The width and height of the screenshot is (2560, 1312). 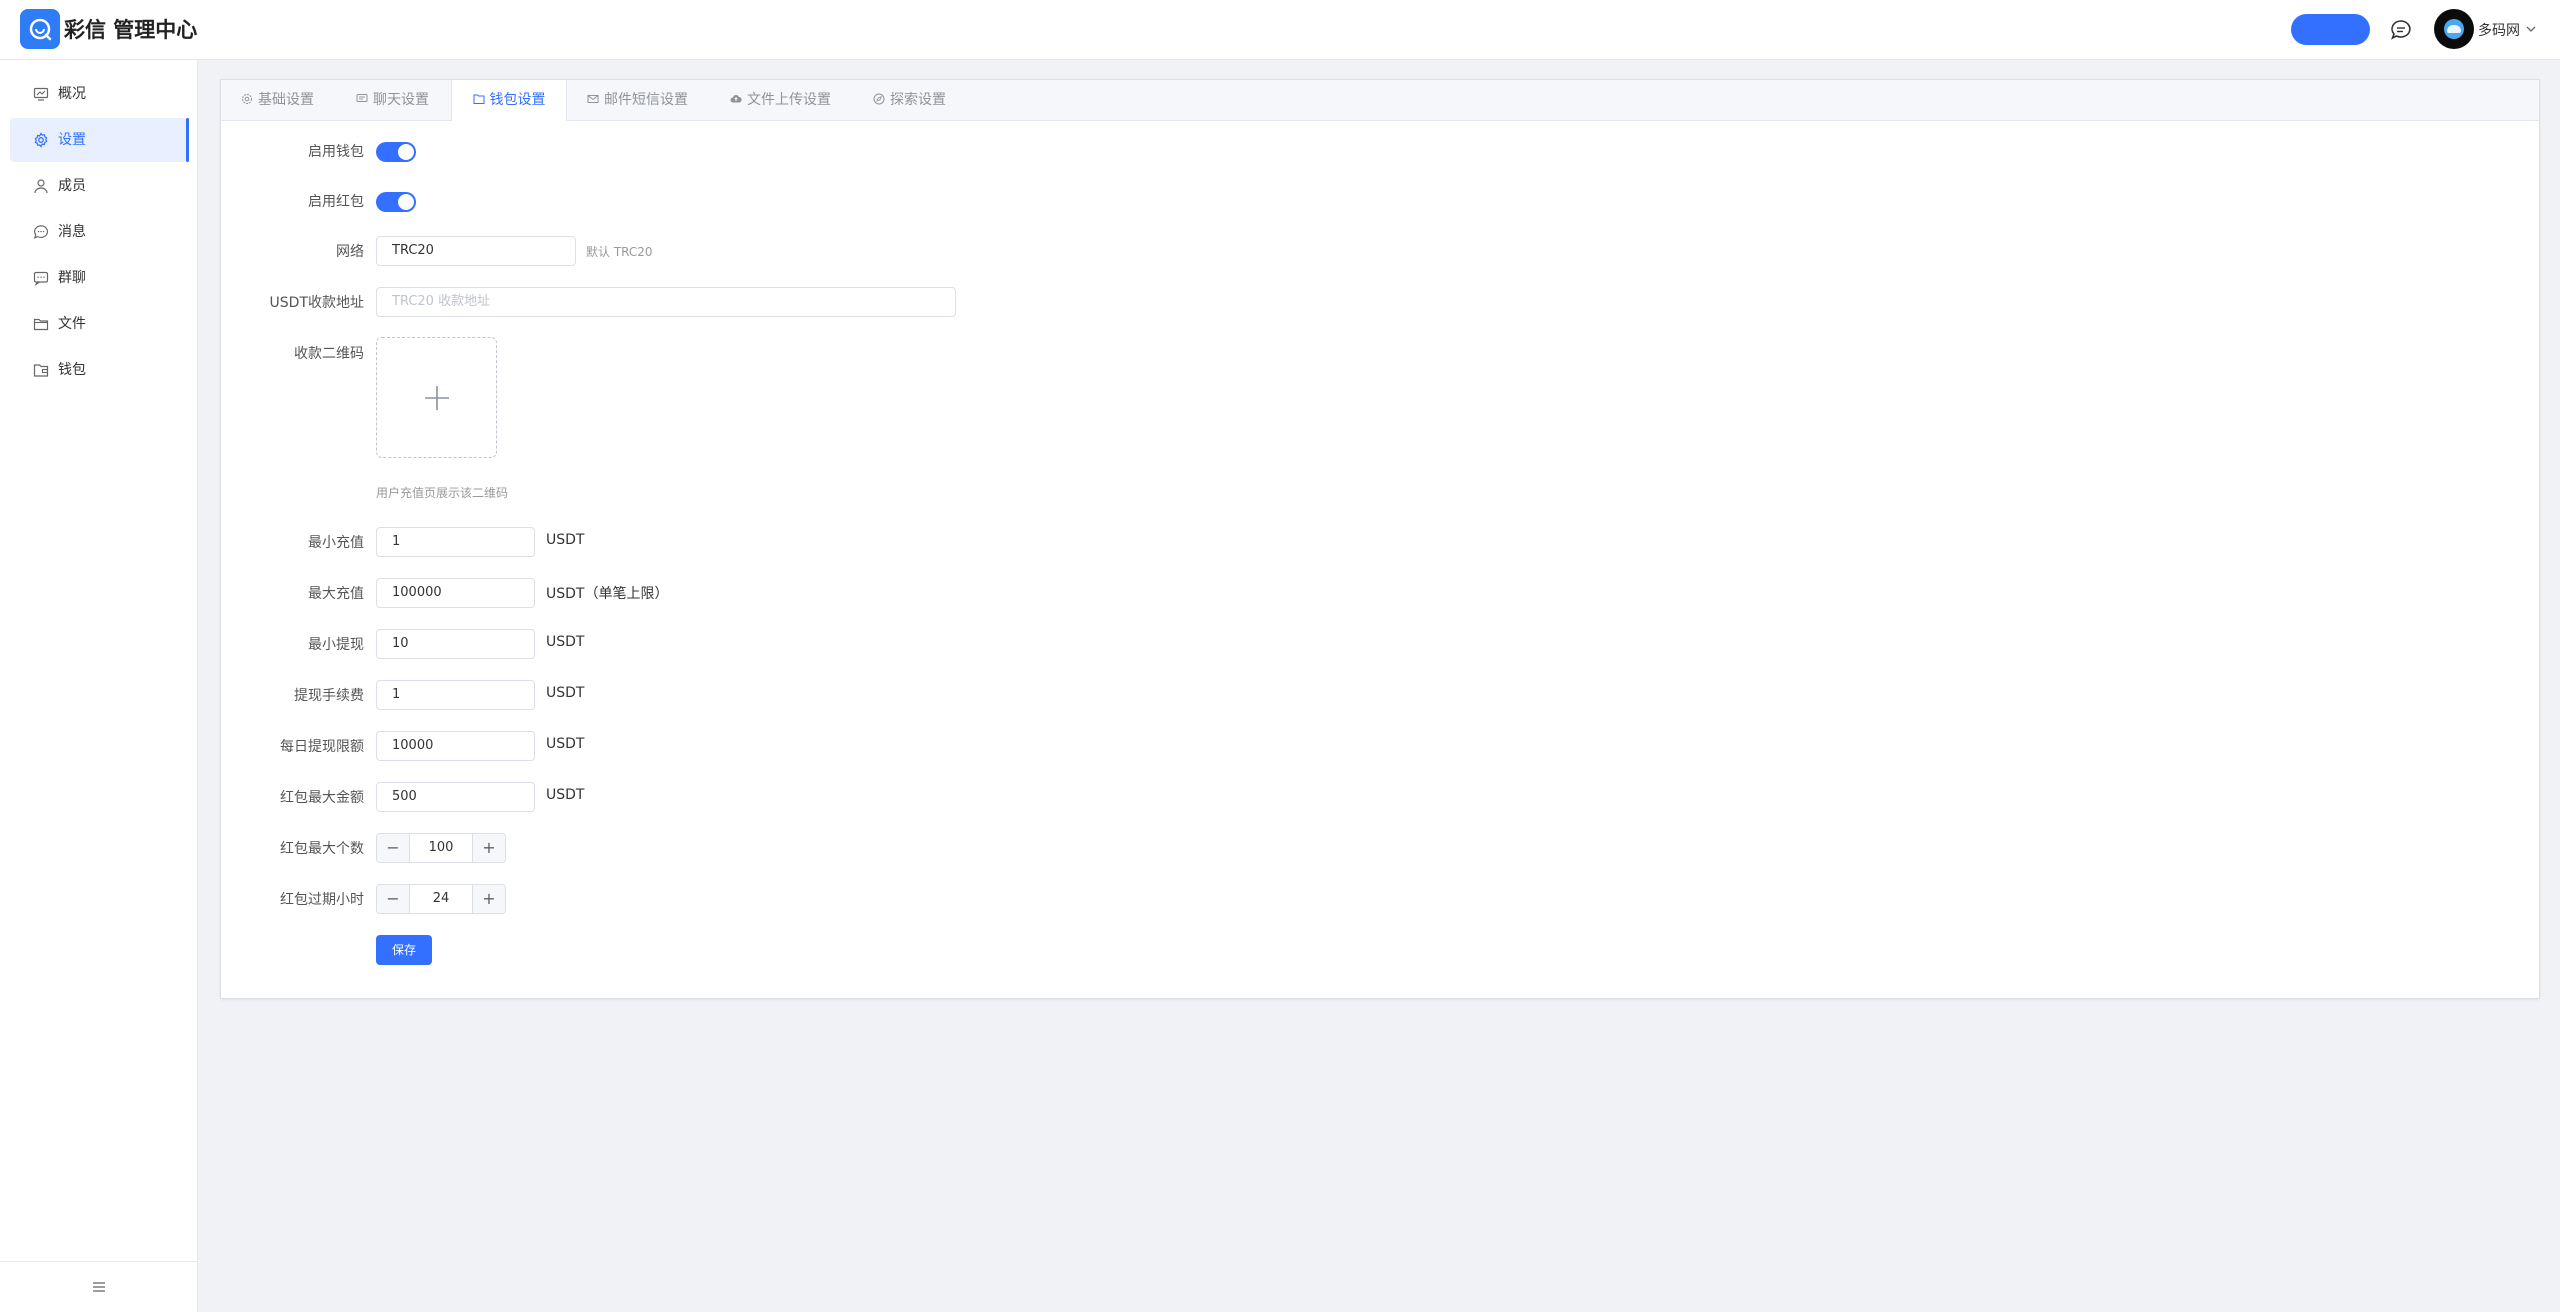 What do you see at coordinates (336, 645) in the screenshot?
I see `min-withdraw-label: 最小提现` at bounding box center [336, 645].